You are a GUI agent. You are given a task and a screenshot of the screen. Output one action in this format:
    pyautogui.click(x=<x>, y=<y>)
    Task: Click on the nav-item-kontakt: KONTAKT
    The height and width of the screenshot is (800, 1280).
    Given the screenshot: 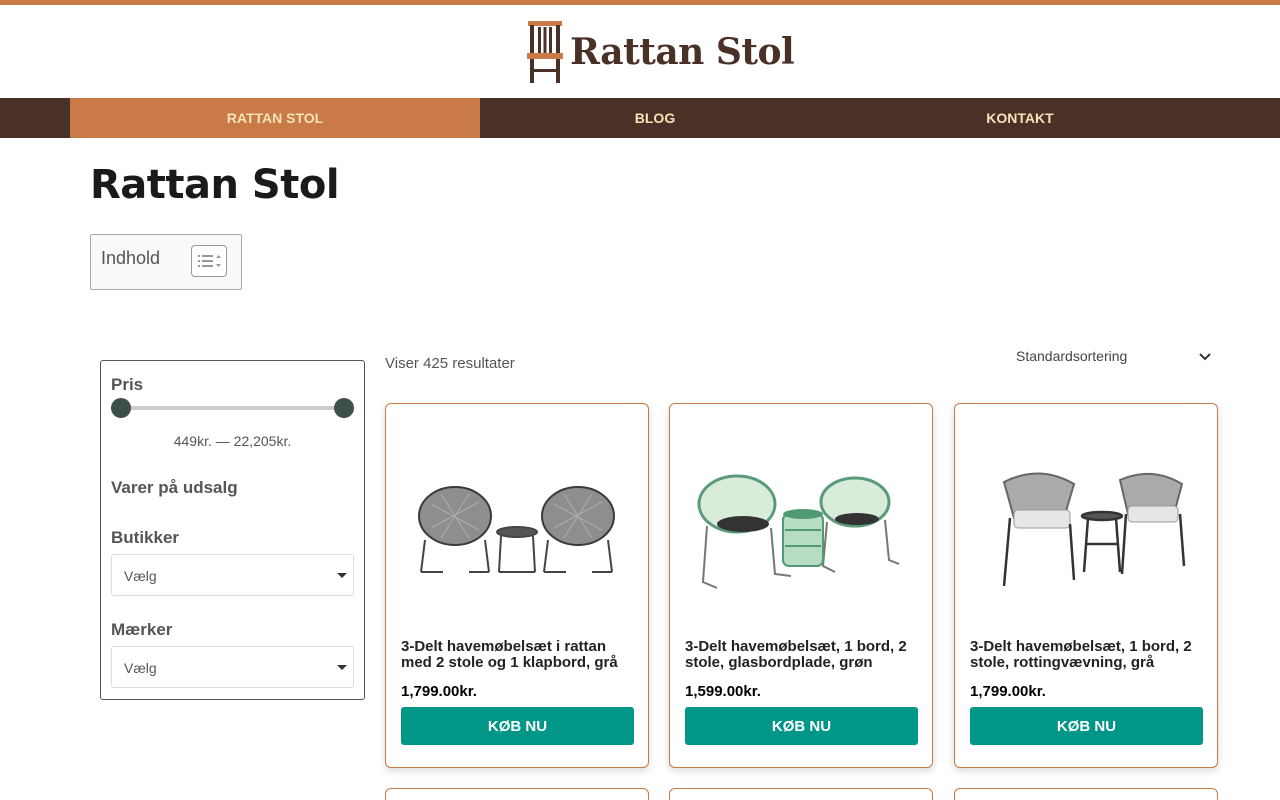 What is the action you would take?
    pyautogui.click(x=1020, y=118)
    